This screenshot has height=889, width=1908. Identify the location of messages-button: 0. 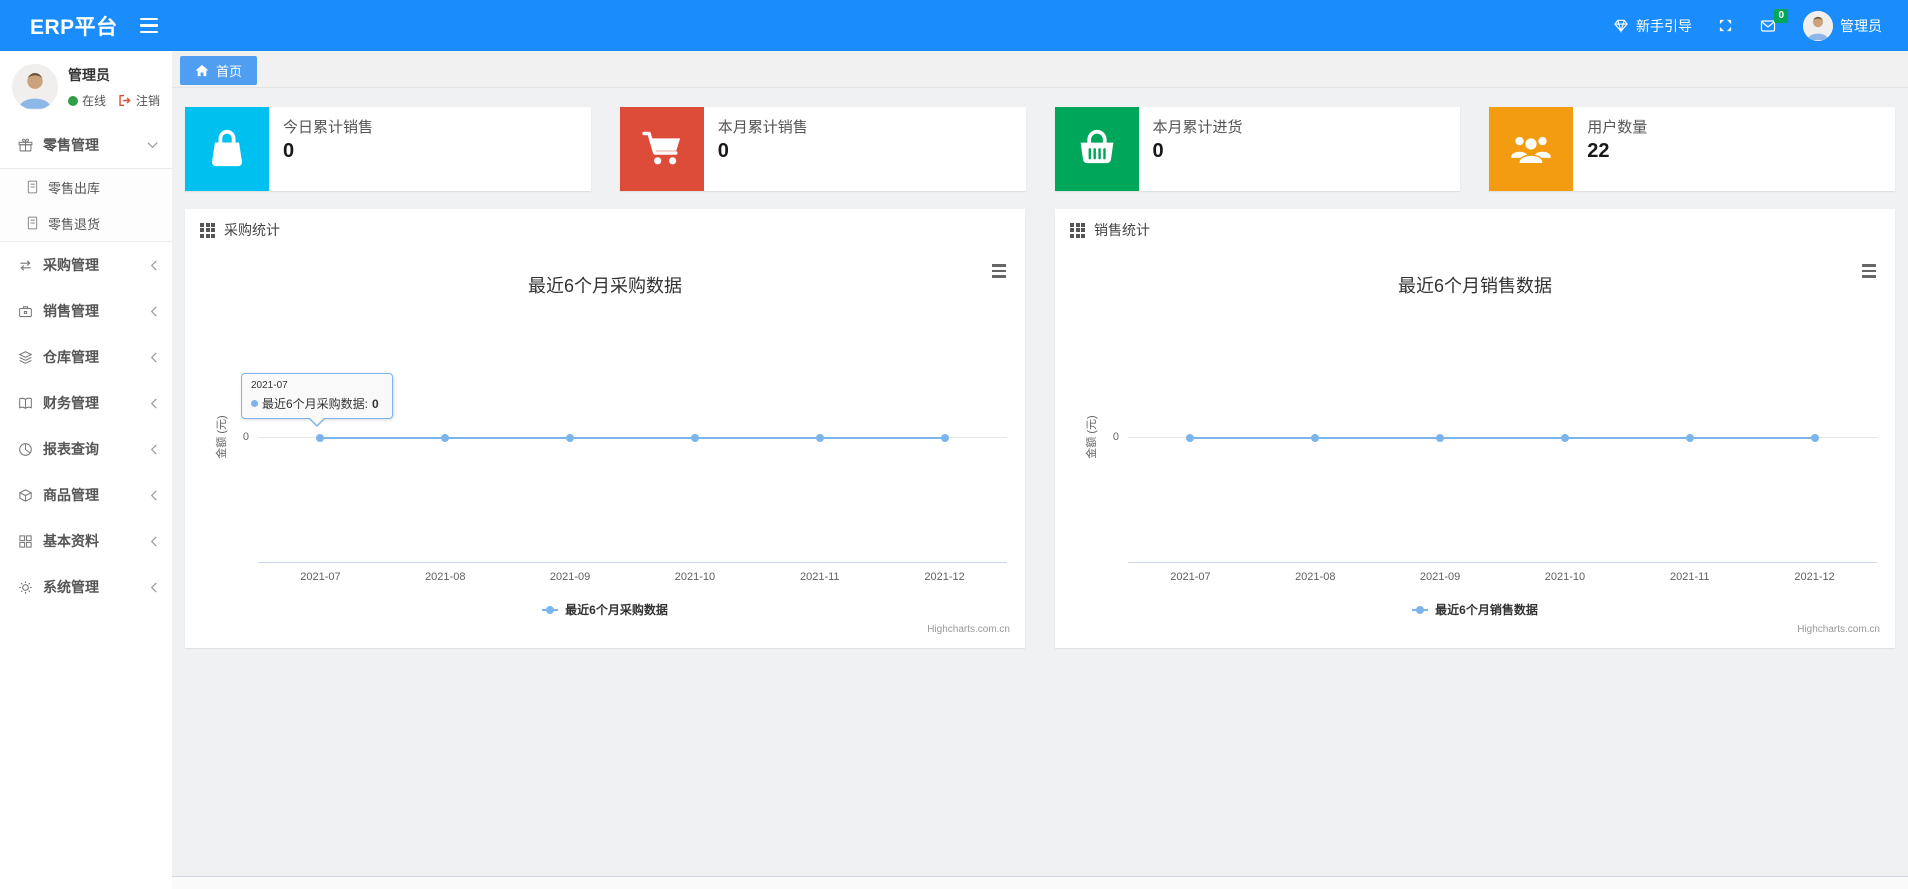
(1773, 21).